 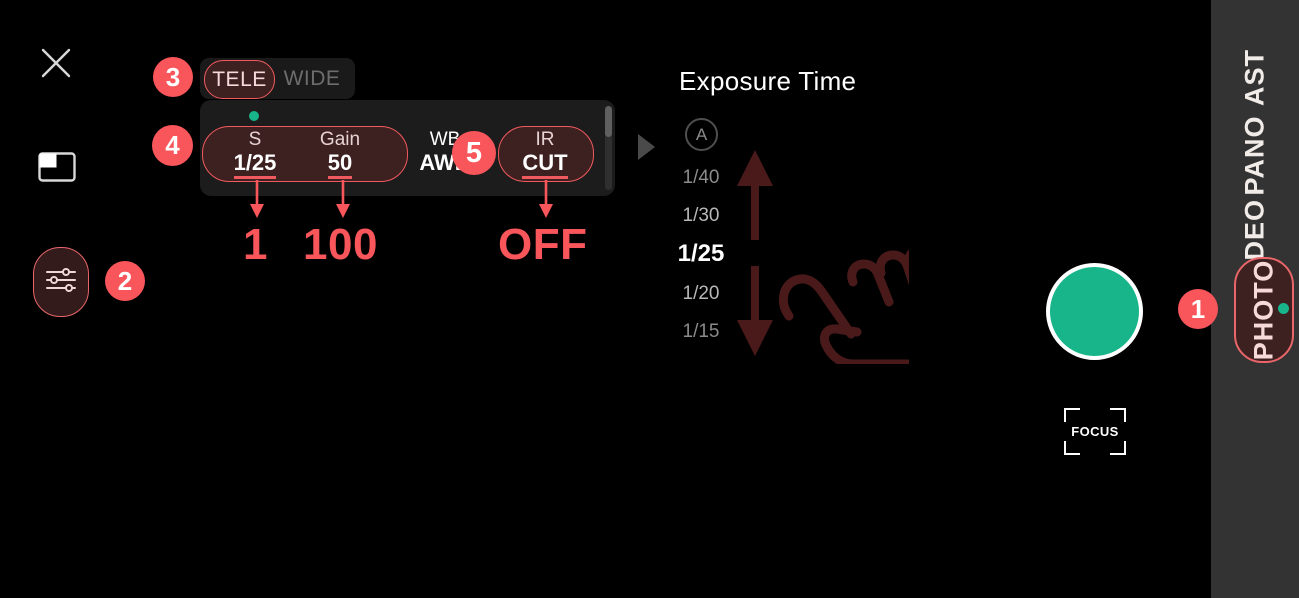 What do you see at coordinates (701, 134) in the screenshot?
I see `auto-exposure-icon: A` at bounding box center [701, 134].